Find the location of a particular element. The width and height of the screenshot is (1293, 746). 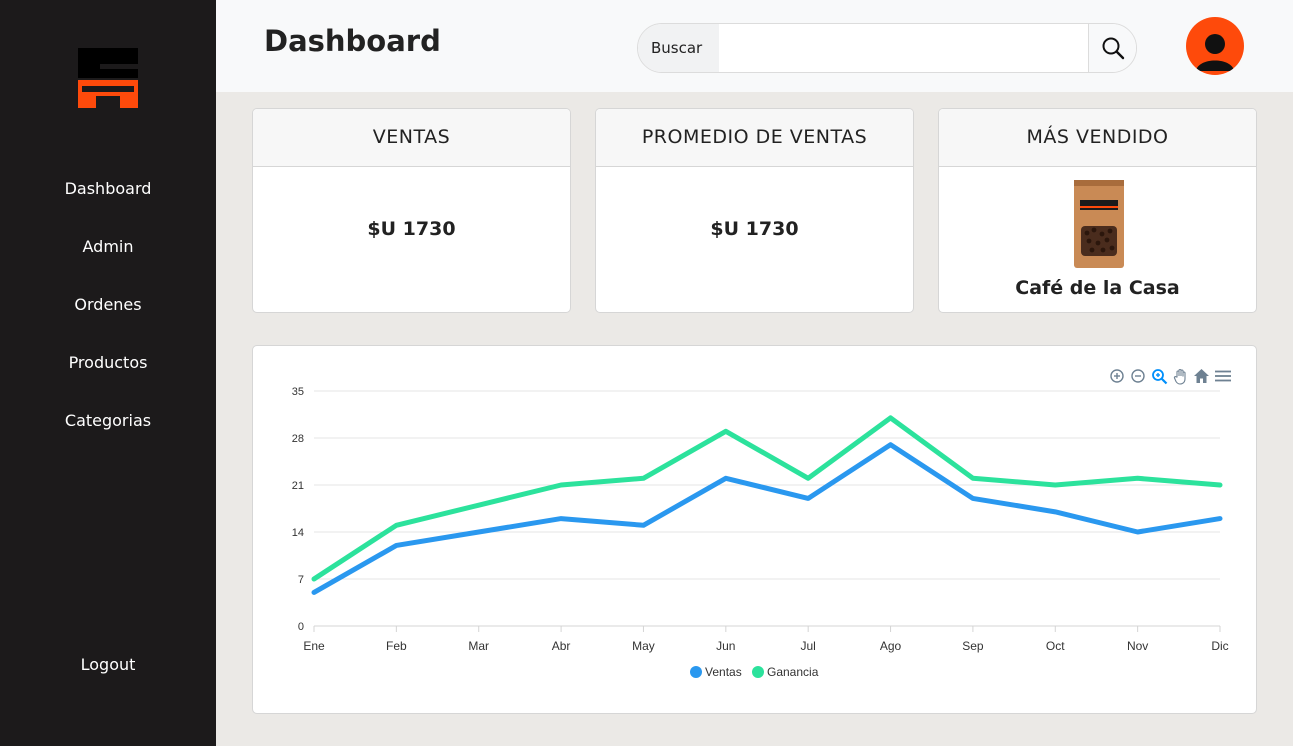

user-icon is located at coordinates (1215, 52).